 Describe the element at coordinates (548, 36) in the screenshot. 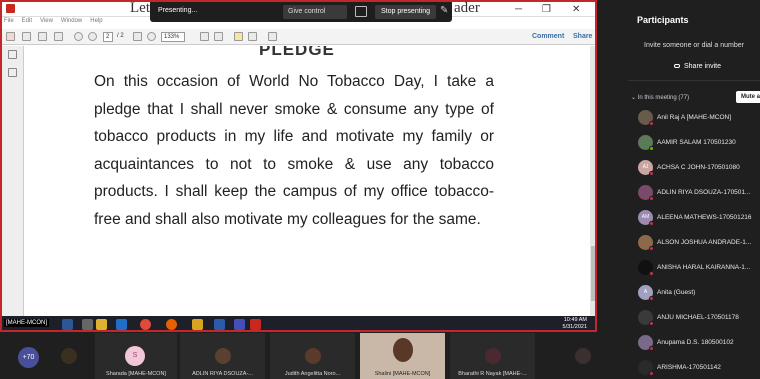

I see `comment-button: Comment` at that location.